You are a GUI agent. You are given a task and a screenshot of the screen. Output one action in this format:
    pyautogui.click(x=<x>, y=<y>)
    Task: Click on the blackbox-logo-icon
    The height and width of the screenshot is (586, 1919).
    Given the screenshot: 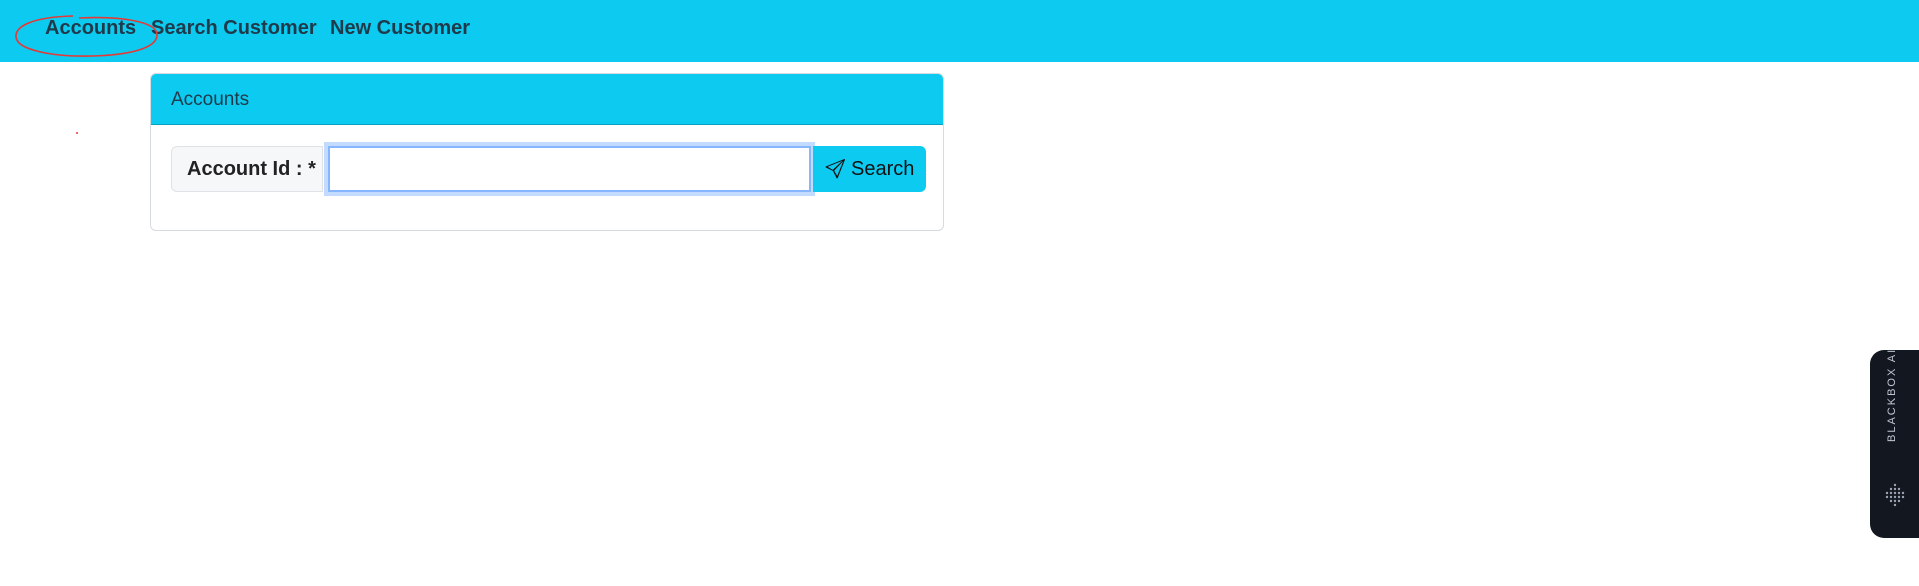 What is the action you would take?
    pyautogui.click(x=1895, y=495)
    